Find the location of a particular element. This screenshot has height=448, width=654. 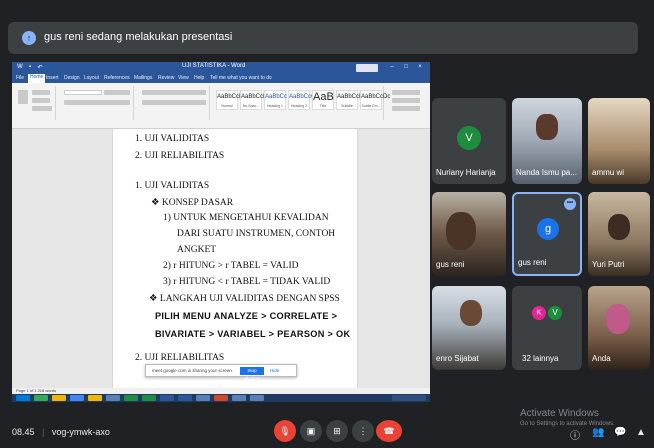

banner-text: gus reni sedang melakukan presentasi is located at coordinates (138, 37).